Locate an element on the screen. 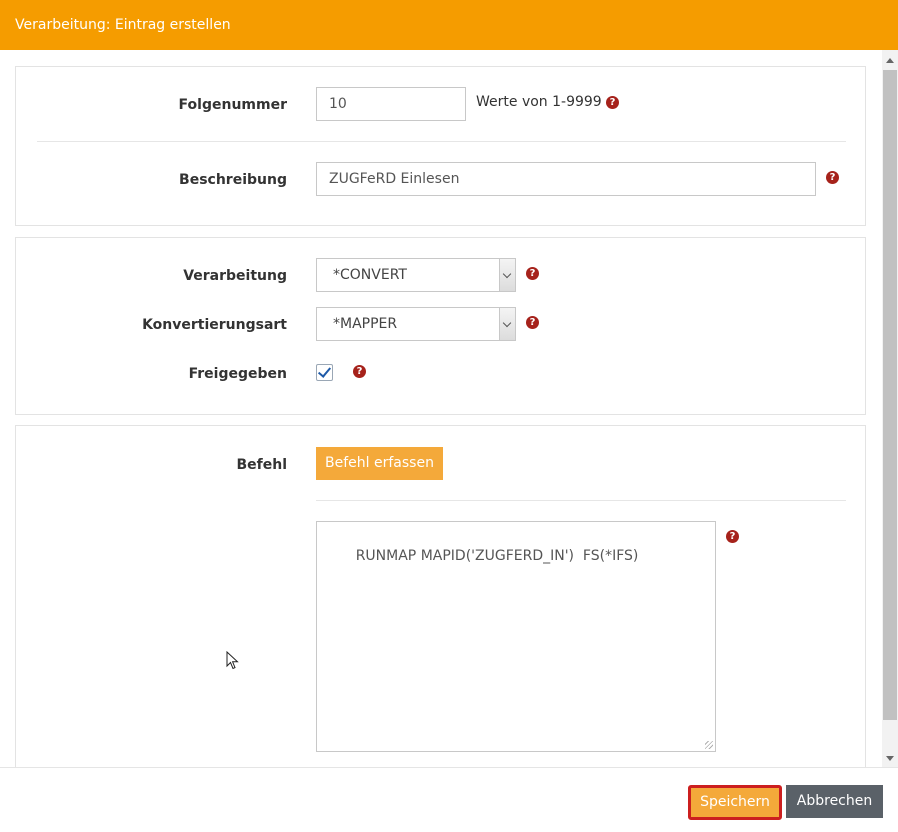 This screenshot has width=898, height=832. scrollbar-thumb is located at coordinates (890, 395).